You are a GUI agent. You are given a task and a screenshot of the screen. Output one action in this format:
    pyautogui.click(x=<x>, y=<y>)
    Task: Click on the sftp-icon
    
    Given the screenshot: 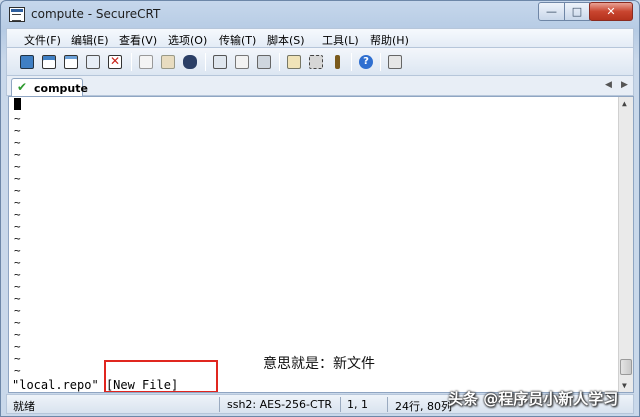 What is the action you would take?
    pyautogui.click(x=395, y=62)
    